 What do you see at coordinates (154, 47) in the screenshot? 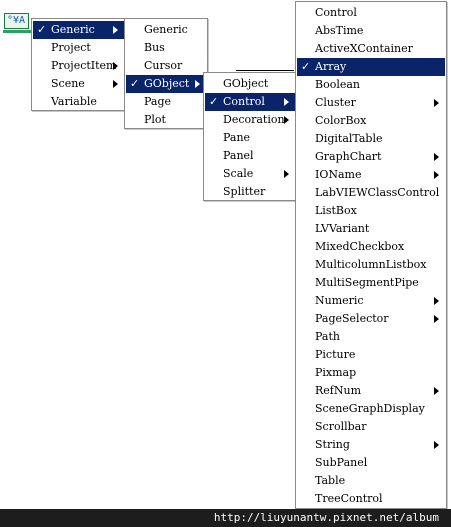
I see `menu-item-label: Bus` at bounding box center [154, 47].